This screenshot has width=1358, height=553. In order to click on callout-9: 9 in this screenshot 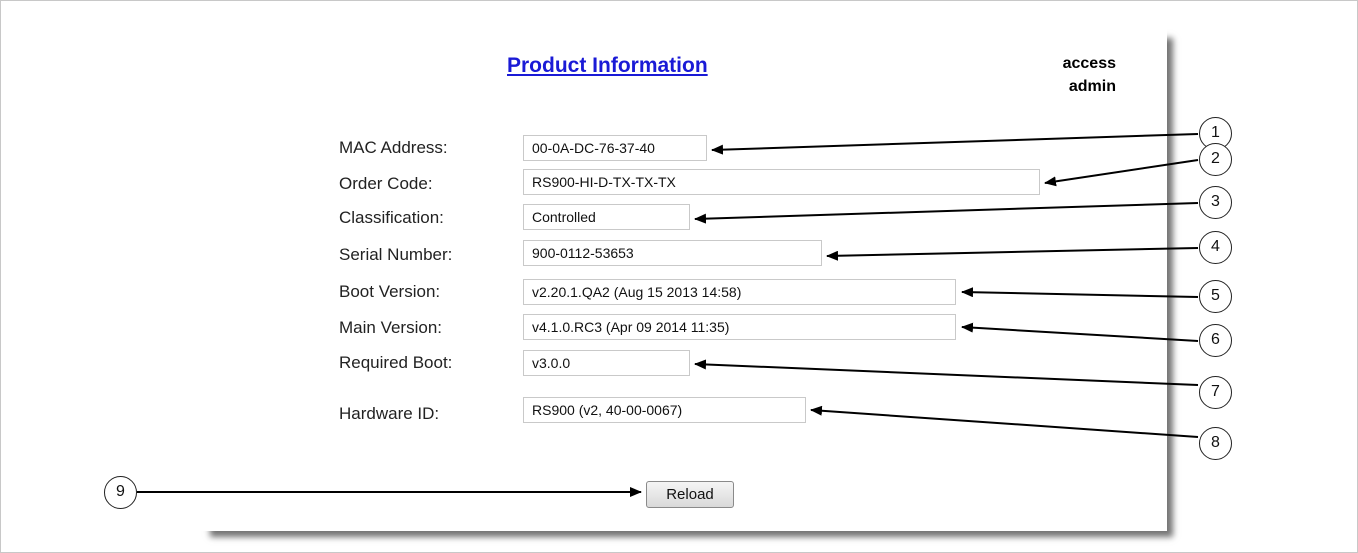, I will do `click(120, 492)`.